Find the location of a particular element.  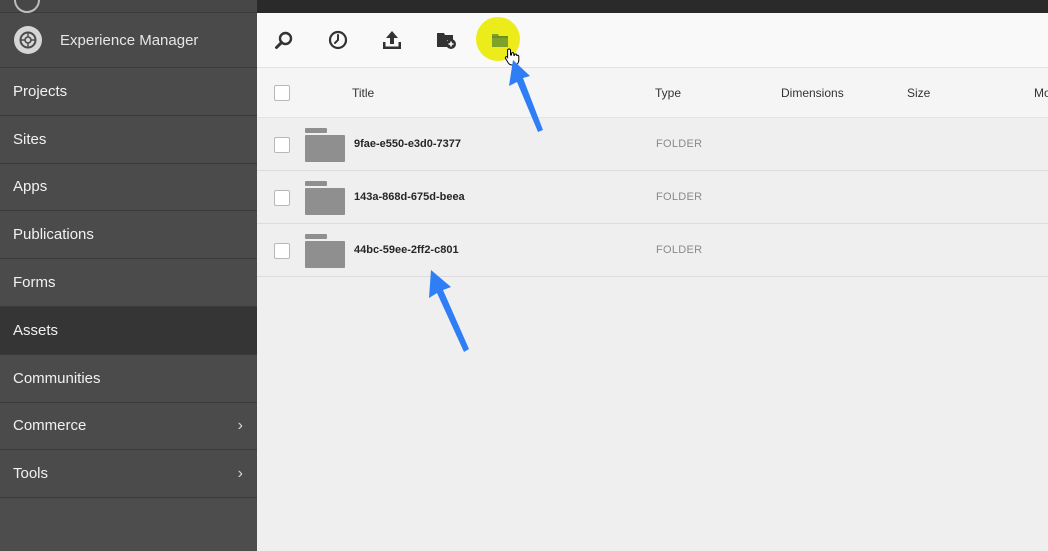

timeline-button is located at coordinates (338, 40).